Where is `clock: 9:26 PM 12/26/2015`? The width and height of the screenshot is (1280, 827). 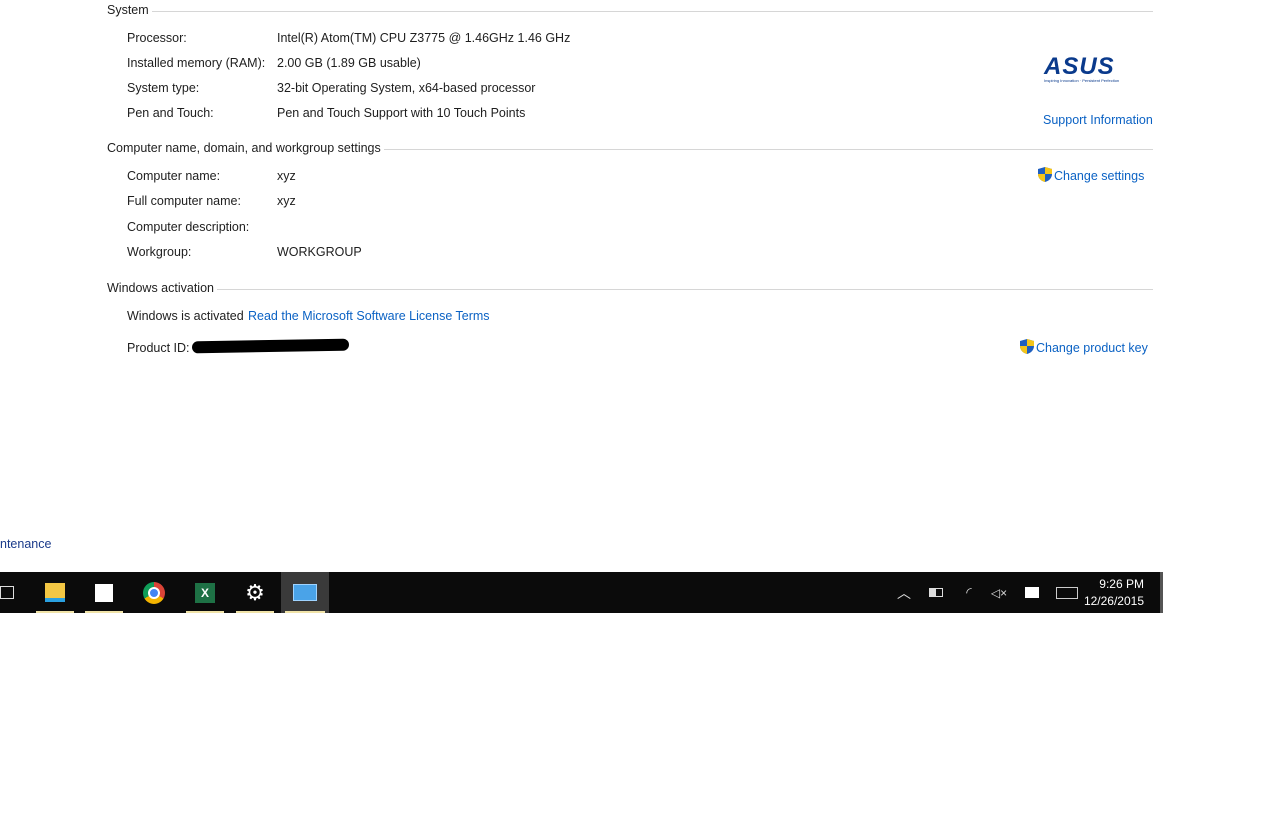
clock: 9:26 PM 12/26/2015 is located at coordinates (1114, 593).